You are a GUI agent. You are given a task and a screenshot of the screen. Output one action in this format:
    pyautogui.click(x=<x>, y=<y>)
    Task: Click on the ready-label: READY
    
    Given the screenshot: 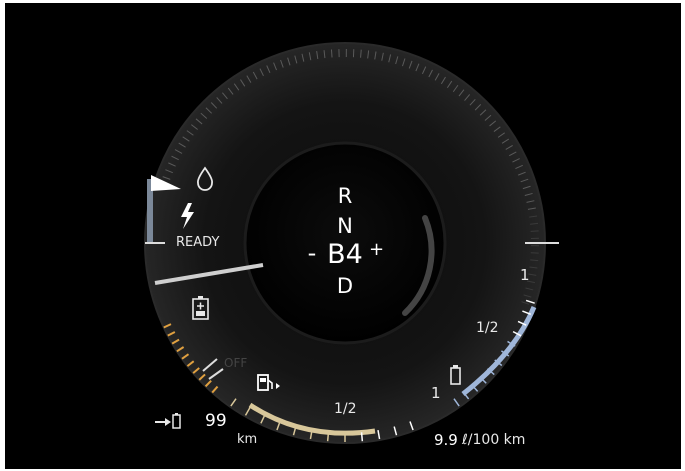 What is the action you would take?
    pyautogui.click(x=198, y=242)
    